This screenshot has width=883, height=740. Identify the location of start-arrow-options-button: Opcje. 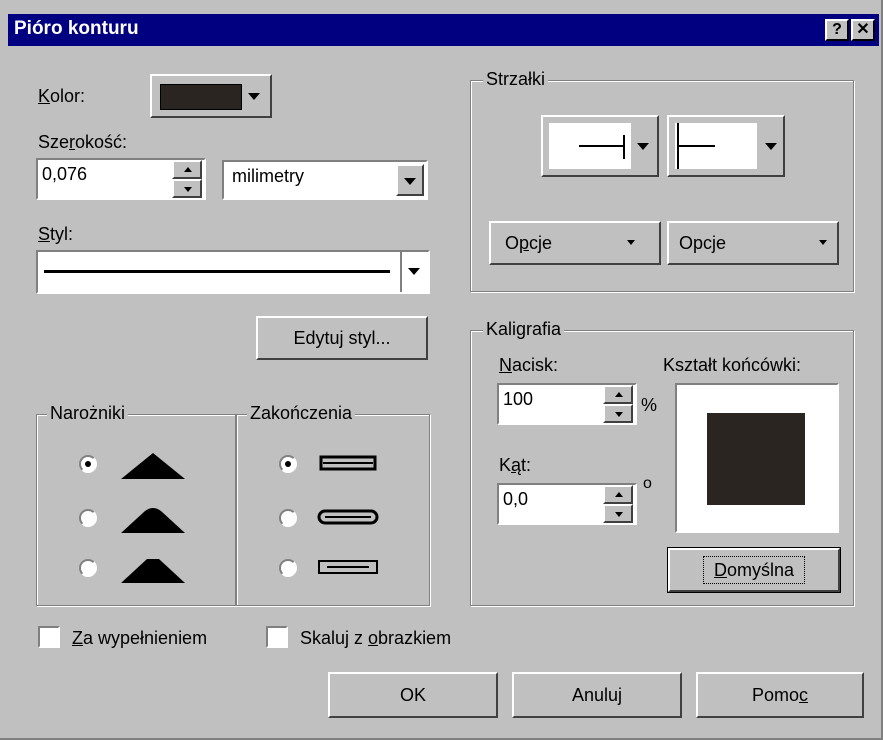
(575, 243).